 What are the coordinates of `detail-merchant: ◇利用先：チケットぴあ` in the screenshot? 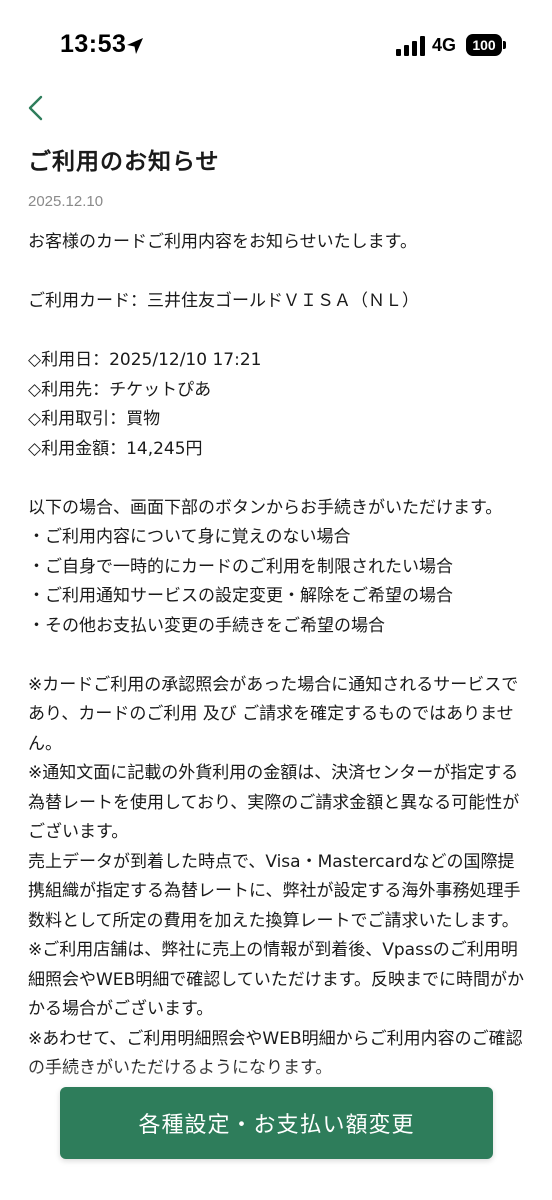 It's located at (120, 389).